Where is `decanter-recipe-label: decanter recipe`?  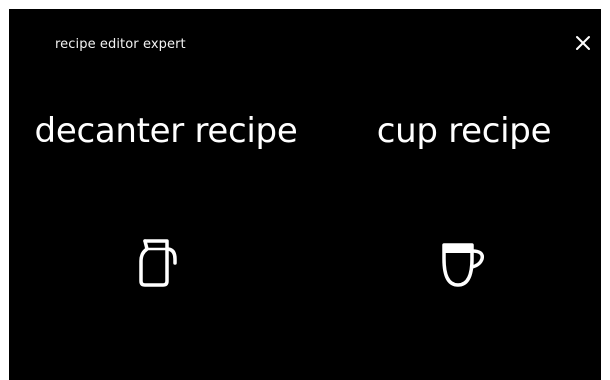 decanter-recipe-label: decanter recipe is located at coordinates (166, 131).